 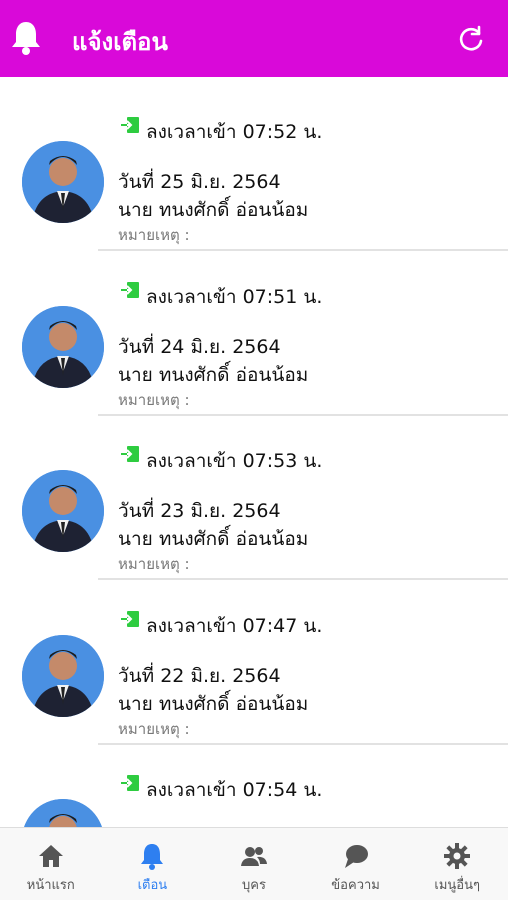 I want to click on checkin-date: วันที่ 25 มิ.ย. 2564, so click(x=199, y=182).